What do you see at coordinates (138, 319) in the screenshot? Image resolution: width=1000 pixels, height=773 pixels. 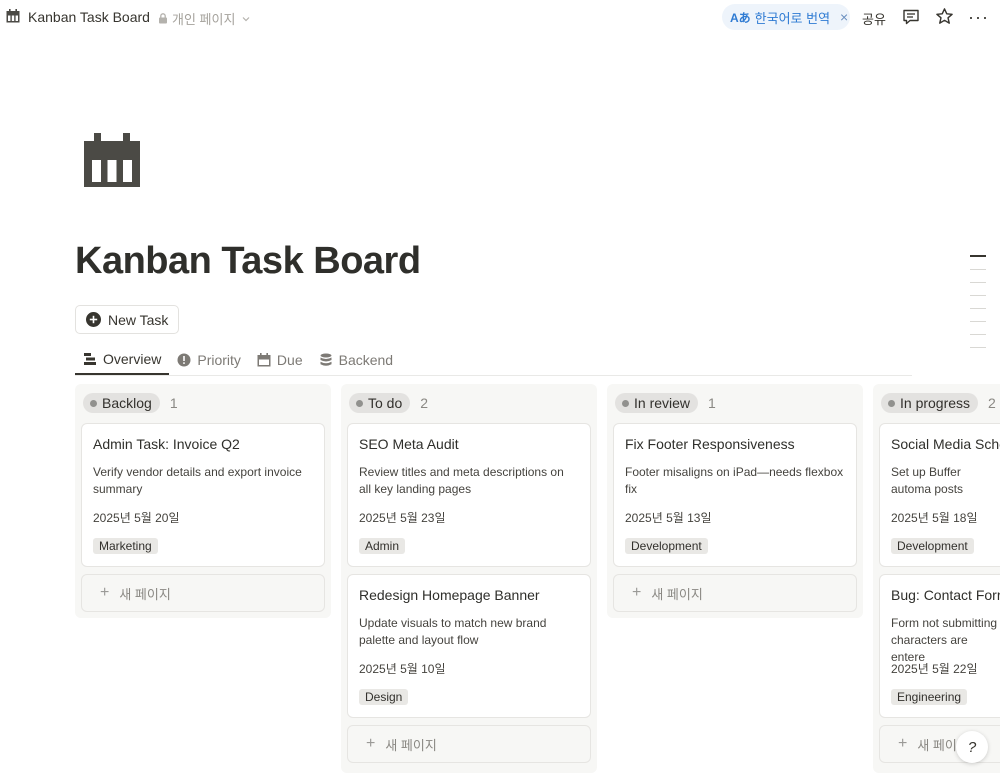 I see `new-task-label: New Task` at bounding box center [138, 319].